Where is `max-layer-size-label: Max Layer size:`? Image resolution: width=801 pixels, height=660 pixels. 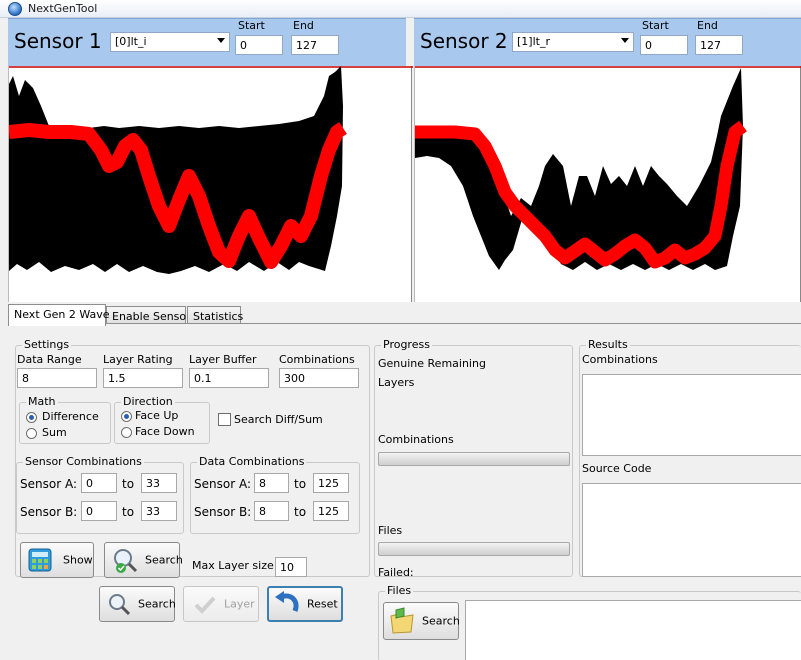 max-layer-size-label: Max Layer size: is located at coordinates (235, 565).